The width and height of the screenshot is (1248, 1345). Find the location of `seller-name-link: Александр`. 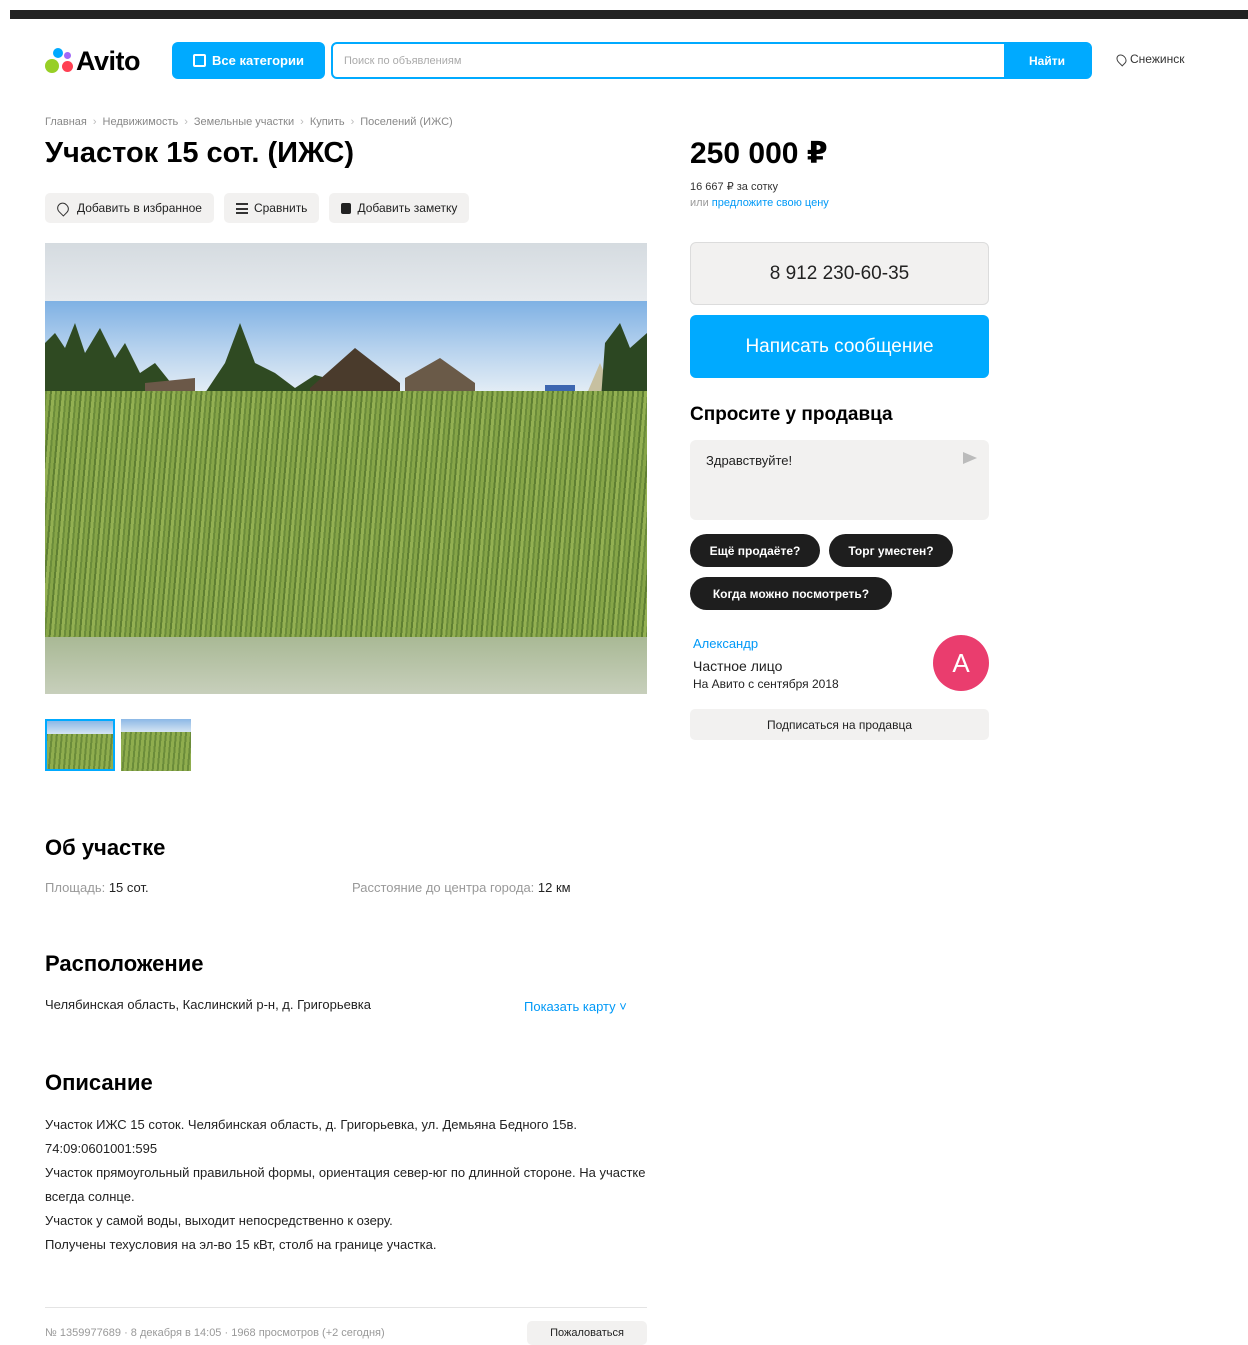

seller-name-link: Александр is located at coordinates (725, 643).